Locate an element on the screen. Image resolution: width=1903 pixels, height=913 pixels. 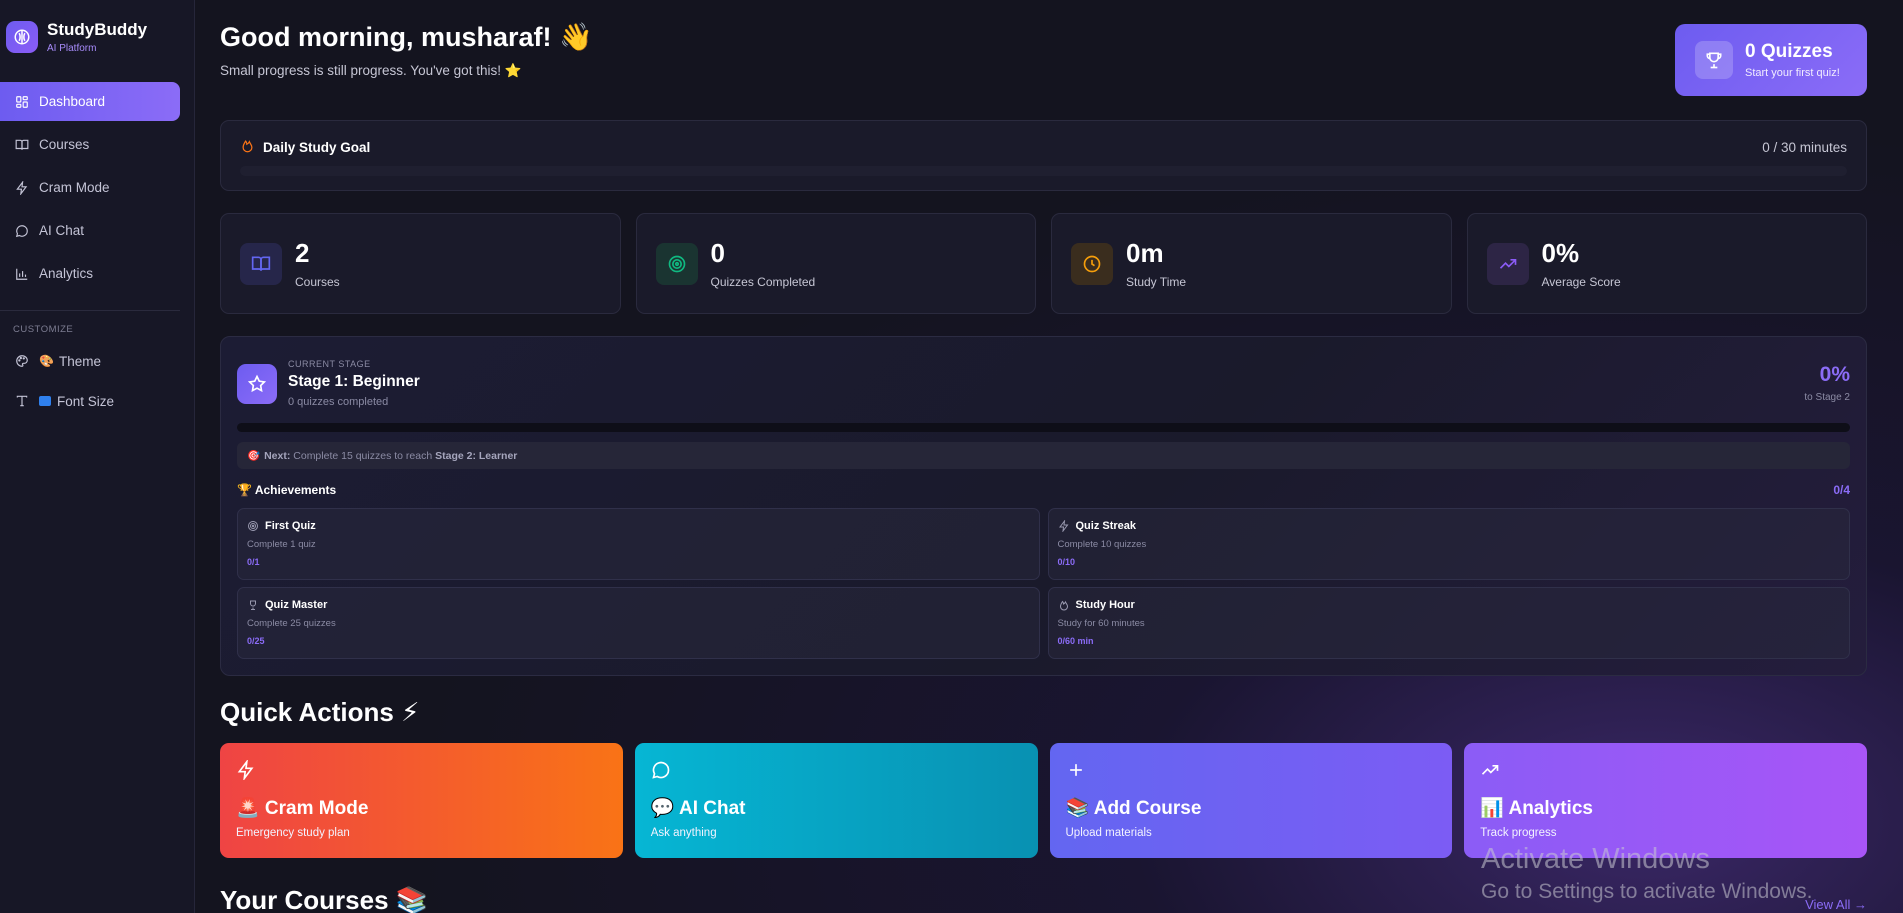
page-title: Good morning, musharaf! 👋 is located at coordinates (406, 37).